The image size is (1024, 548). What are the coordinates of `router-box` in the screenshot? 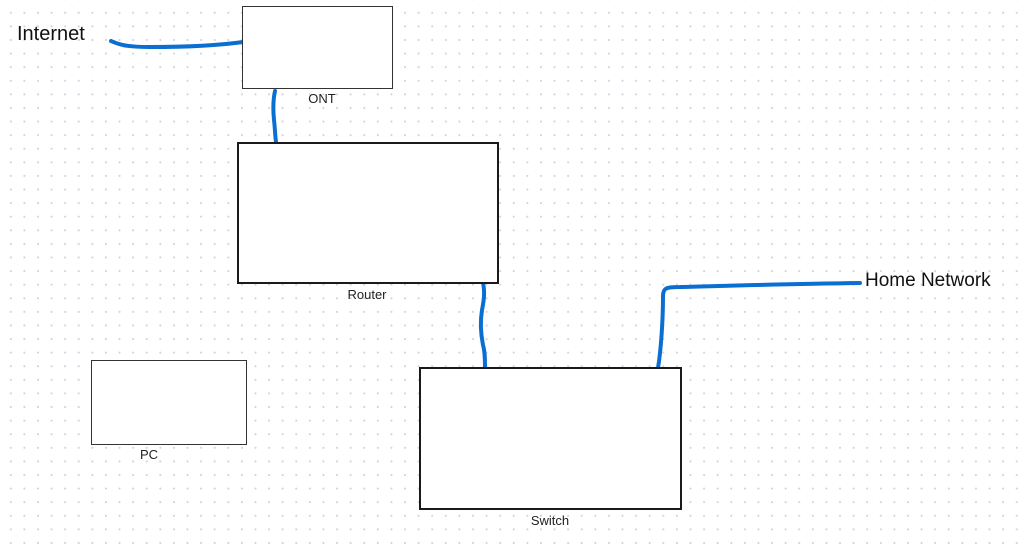 It's located at (368, 213).